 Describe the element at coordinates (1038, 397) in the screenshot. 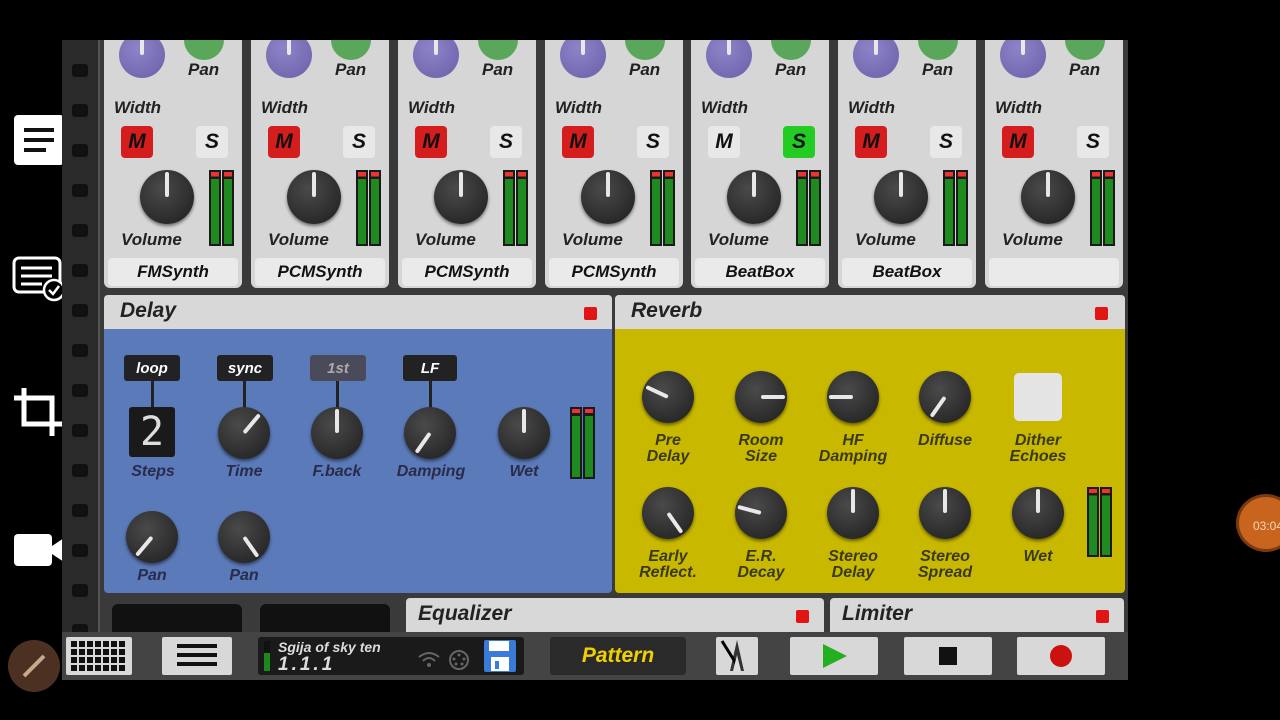

I see `dither-echoes-toggle` at that location.